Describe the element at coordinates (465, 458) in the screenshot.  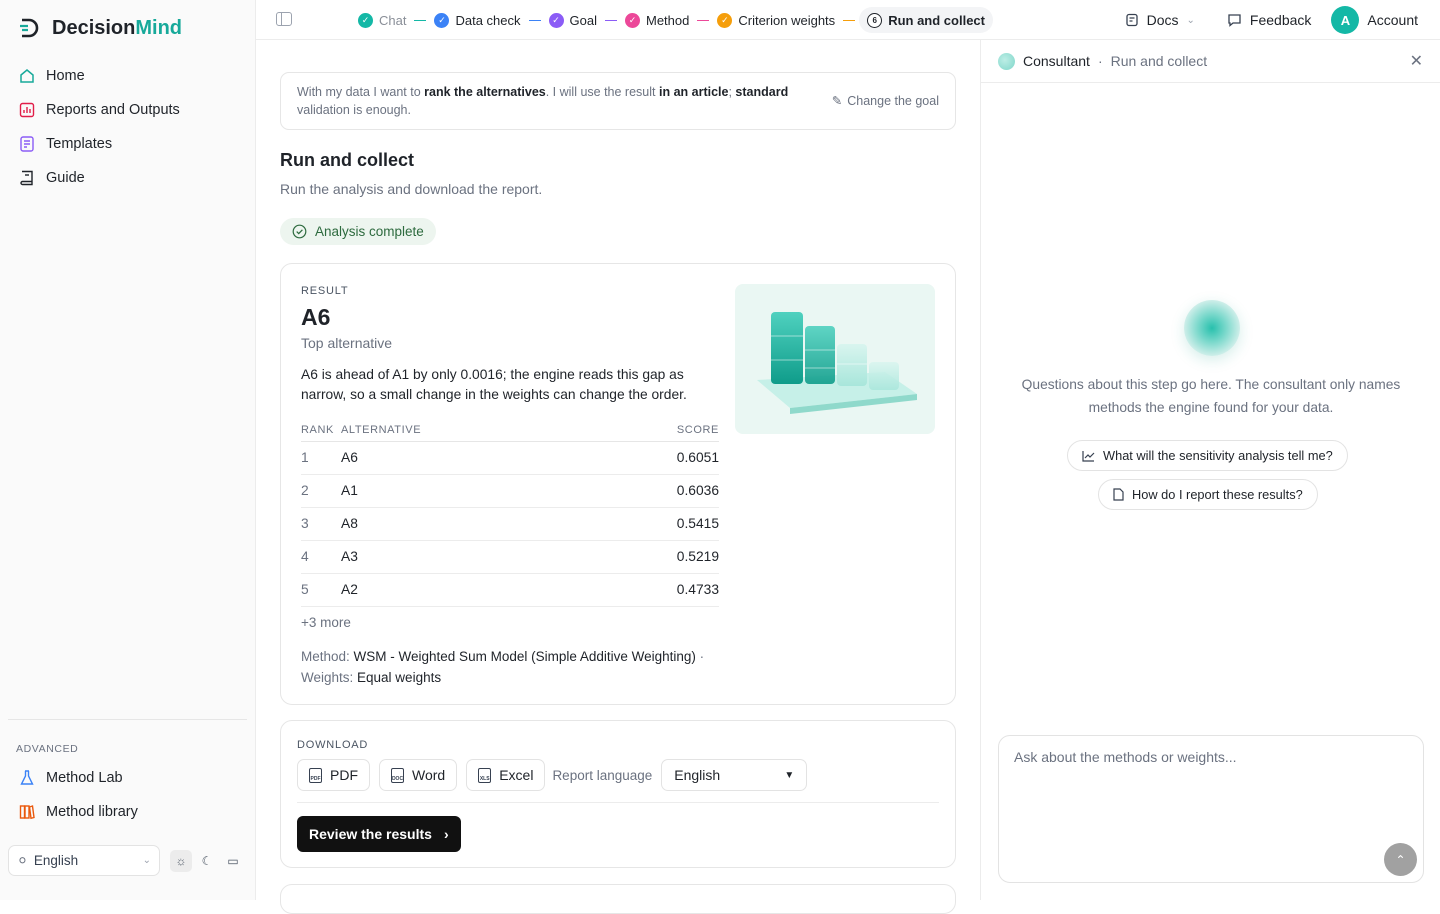
I see `alternative-cell: A6` at that location.